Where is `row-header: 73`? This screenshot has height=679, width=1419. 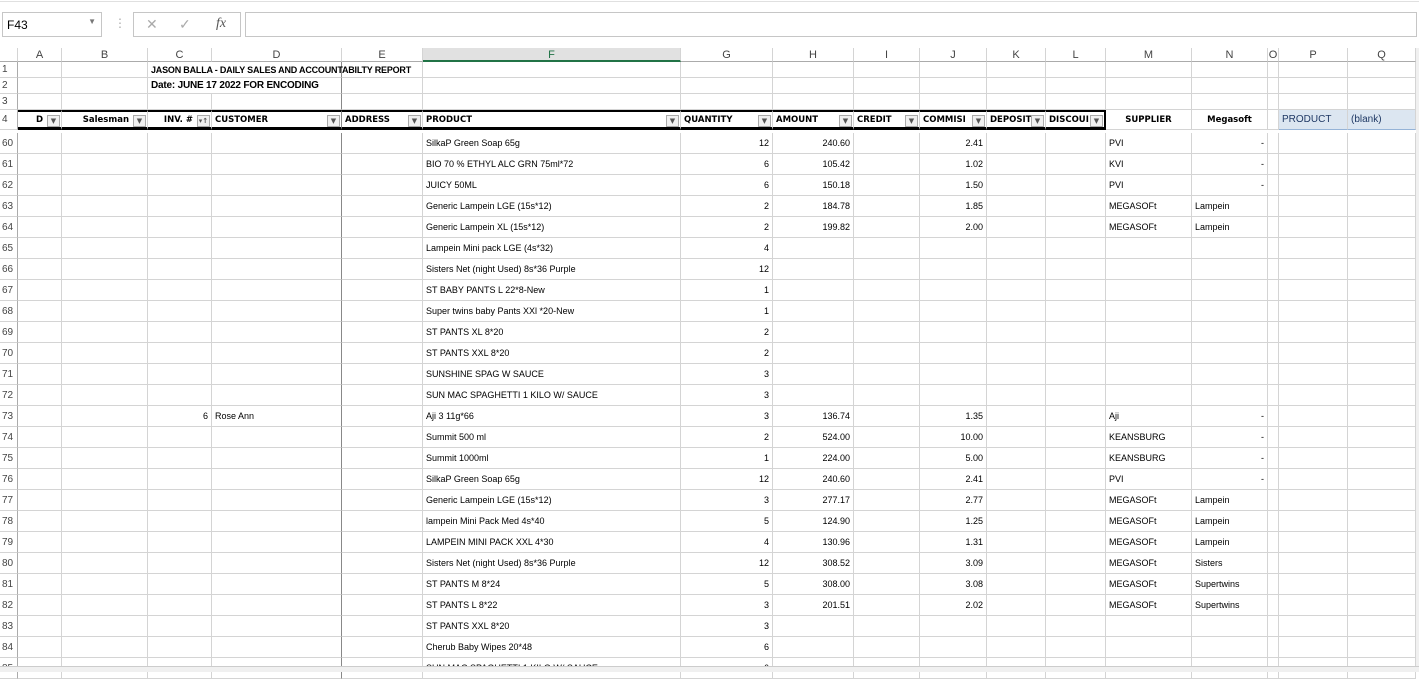 row-header: 73 is located at coordinates (9, 416).